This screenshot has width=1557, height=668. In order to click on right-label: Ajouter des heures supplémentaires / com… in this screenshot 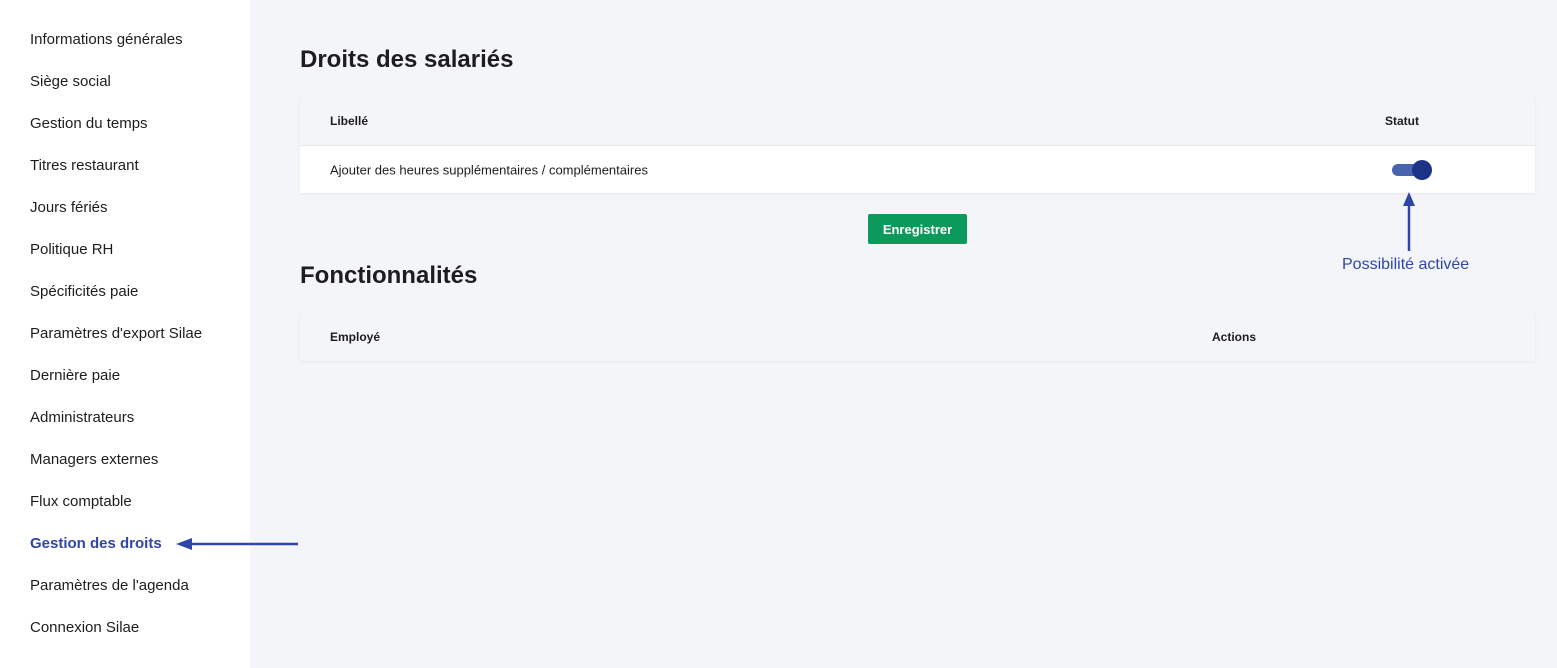, I will do `click(489, 169)`.